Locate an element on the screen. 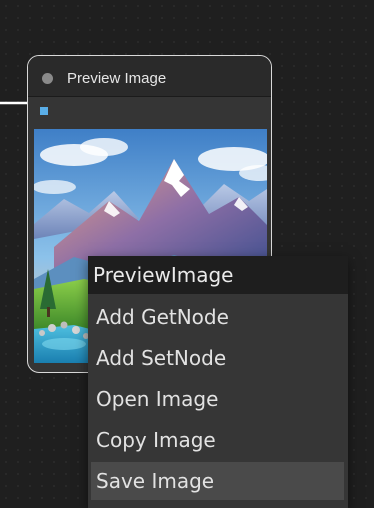  menu-item-add-getnode: Add GetNode is located at coordinates (217, 317).